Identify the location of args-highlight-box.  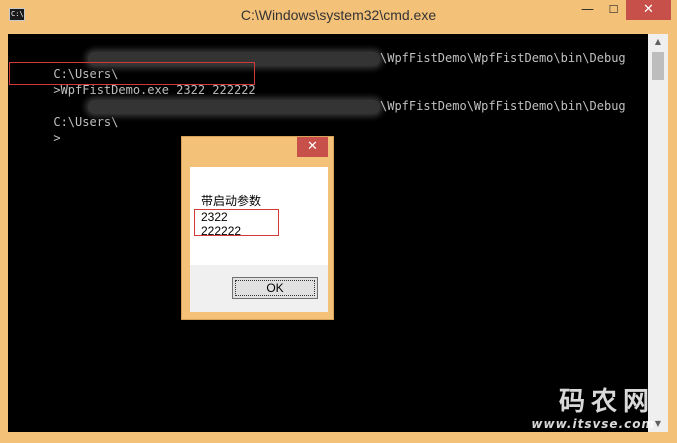
(236, 222).